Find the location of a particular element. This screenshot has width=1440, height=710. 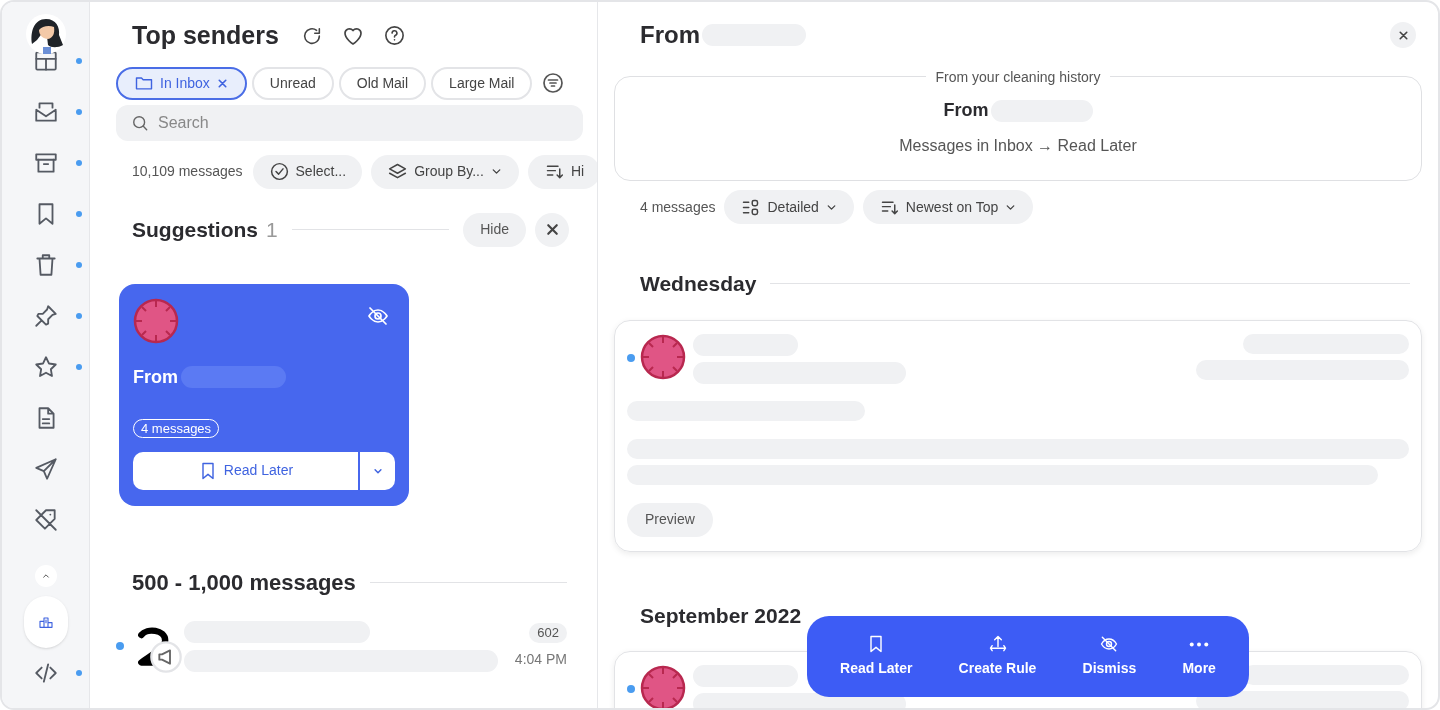

tag-off-icon is located at coordinates (45, 520).